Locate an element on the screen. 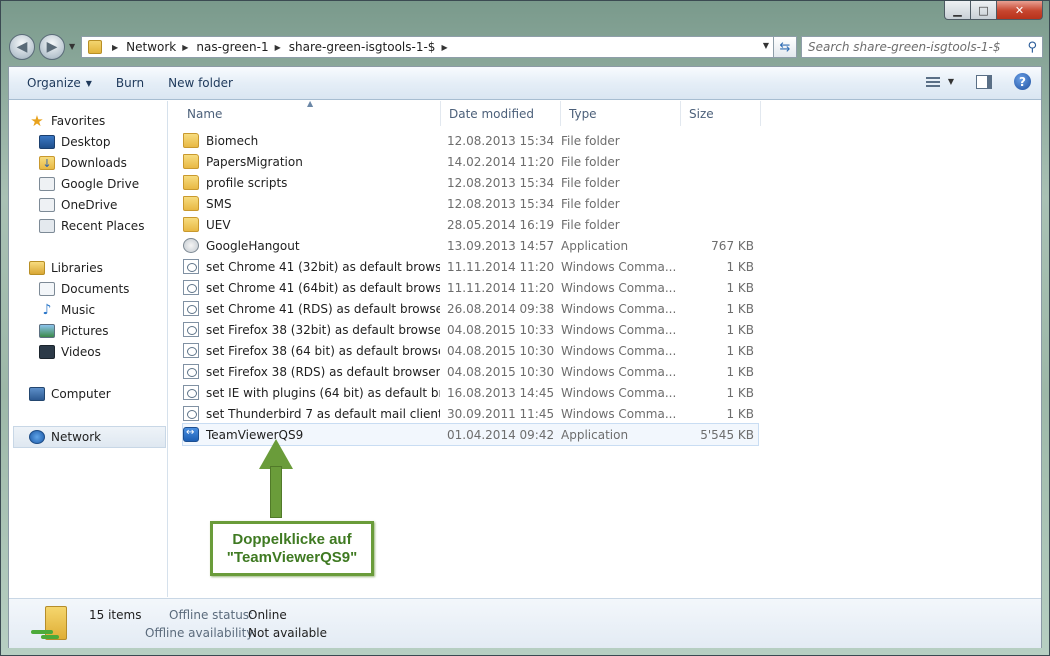  file-name: UEV is located at coordinates (311, 224).